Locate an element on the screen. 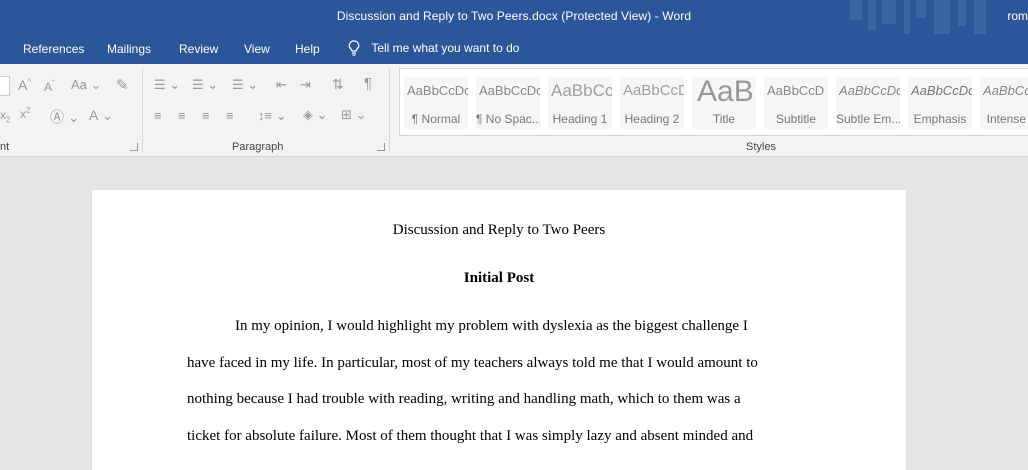 The height and width of the screenshot is (470, 1028). change-case-icon: Aa ⌄ is located at coordinates (86, 85).